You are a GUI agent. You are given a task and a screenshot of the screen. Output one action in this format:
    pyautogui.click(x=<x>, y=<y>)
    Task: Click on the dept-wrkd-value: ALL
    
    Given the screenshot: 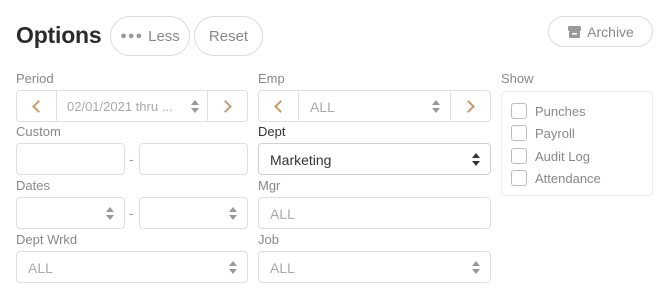 What is the action you would take?
    pyautogui.click(x=40, y=268)
    